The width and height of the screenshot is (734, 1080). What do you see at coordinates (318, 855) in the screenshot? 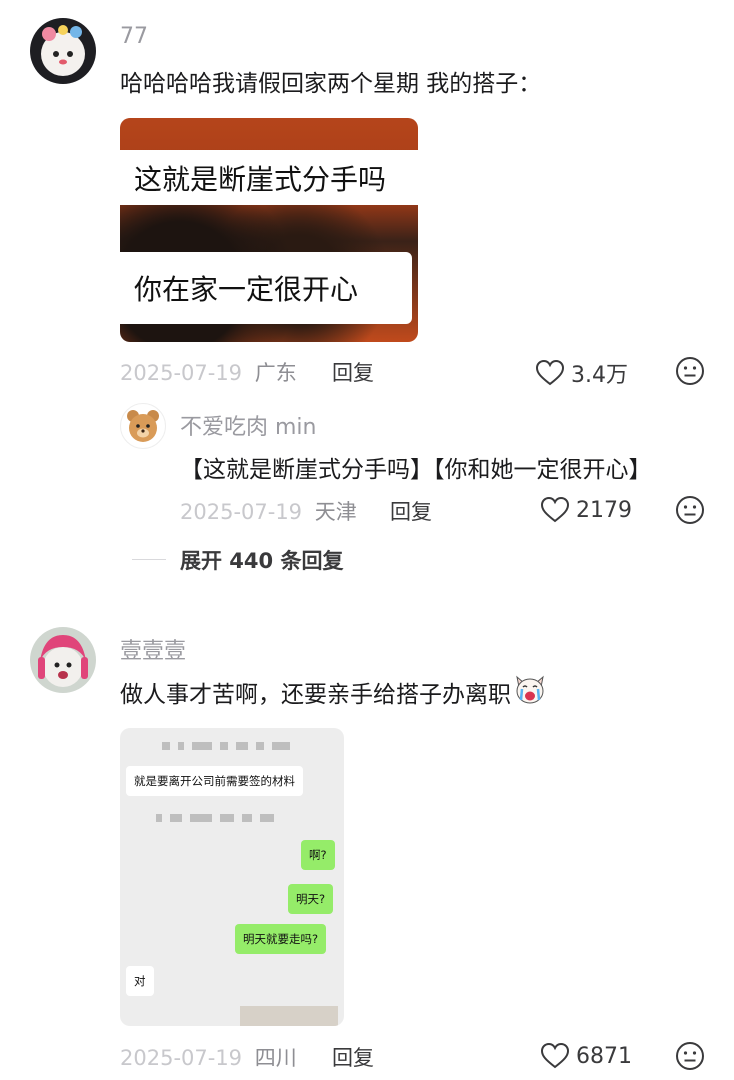
I see `chat-message-sent: 啊?` at bounding box center [318, 855].